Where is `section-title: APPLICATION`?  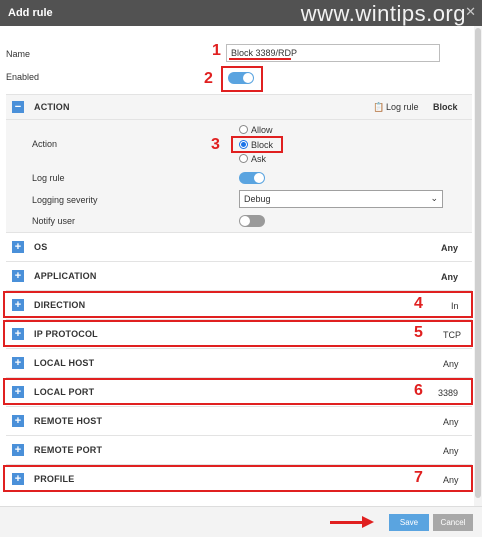 section-title: APPLICATION is located at coordinates (65, 276).